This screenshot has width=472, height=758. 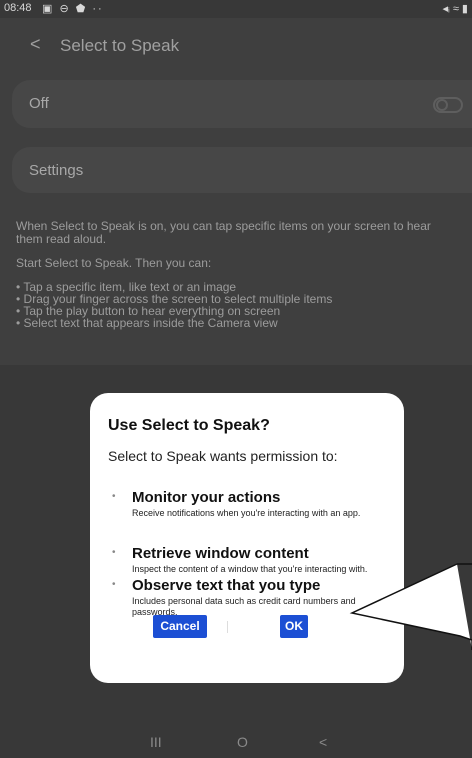 What do you see at coordinates (242, 170) in the screenshot?
I see `settings-row: Settings` at bounding box center [242, 170].